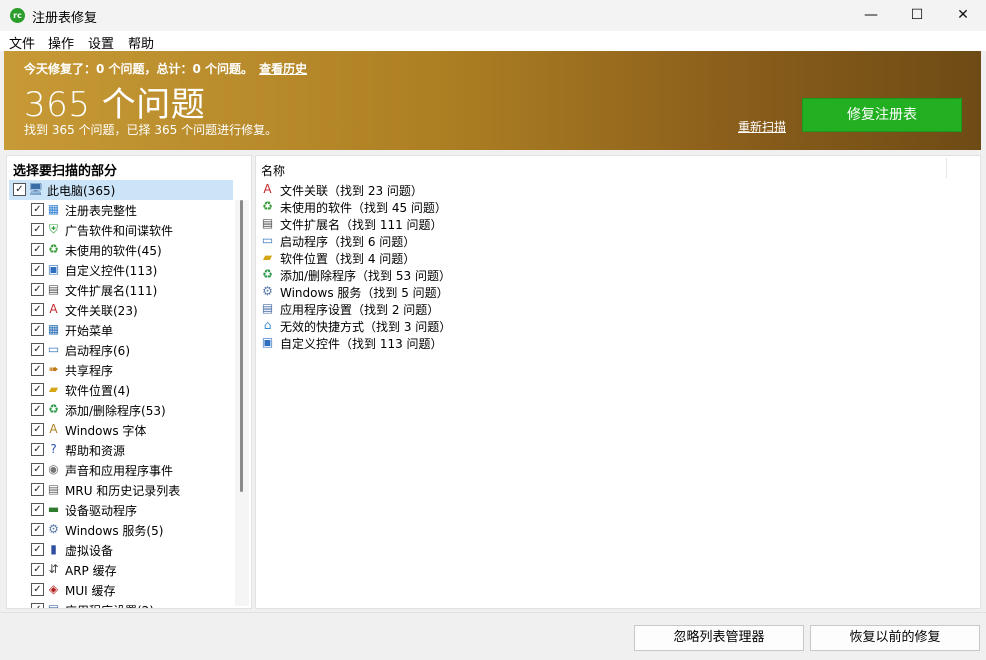 The image size is (986, 660). Describe the element at coordinates (131, 390) in the screenshot. I see `tree-item: ✓ ▰ 软件位置(4)` at that location.